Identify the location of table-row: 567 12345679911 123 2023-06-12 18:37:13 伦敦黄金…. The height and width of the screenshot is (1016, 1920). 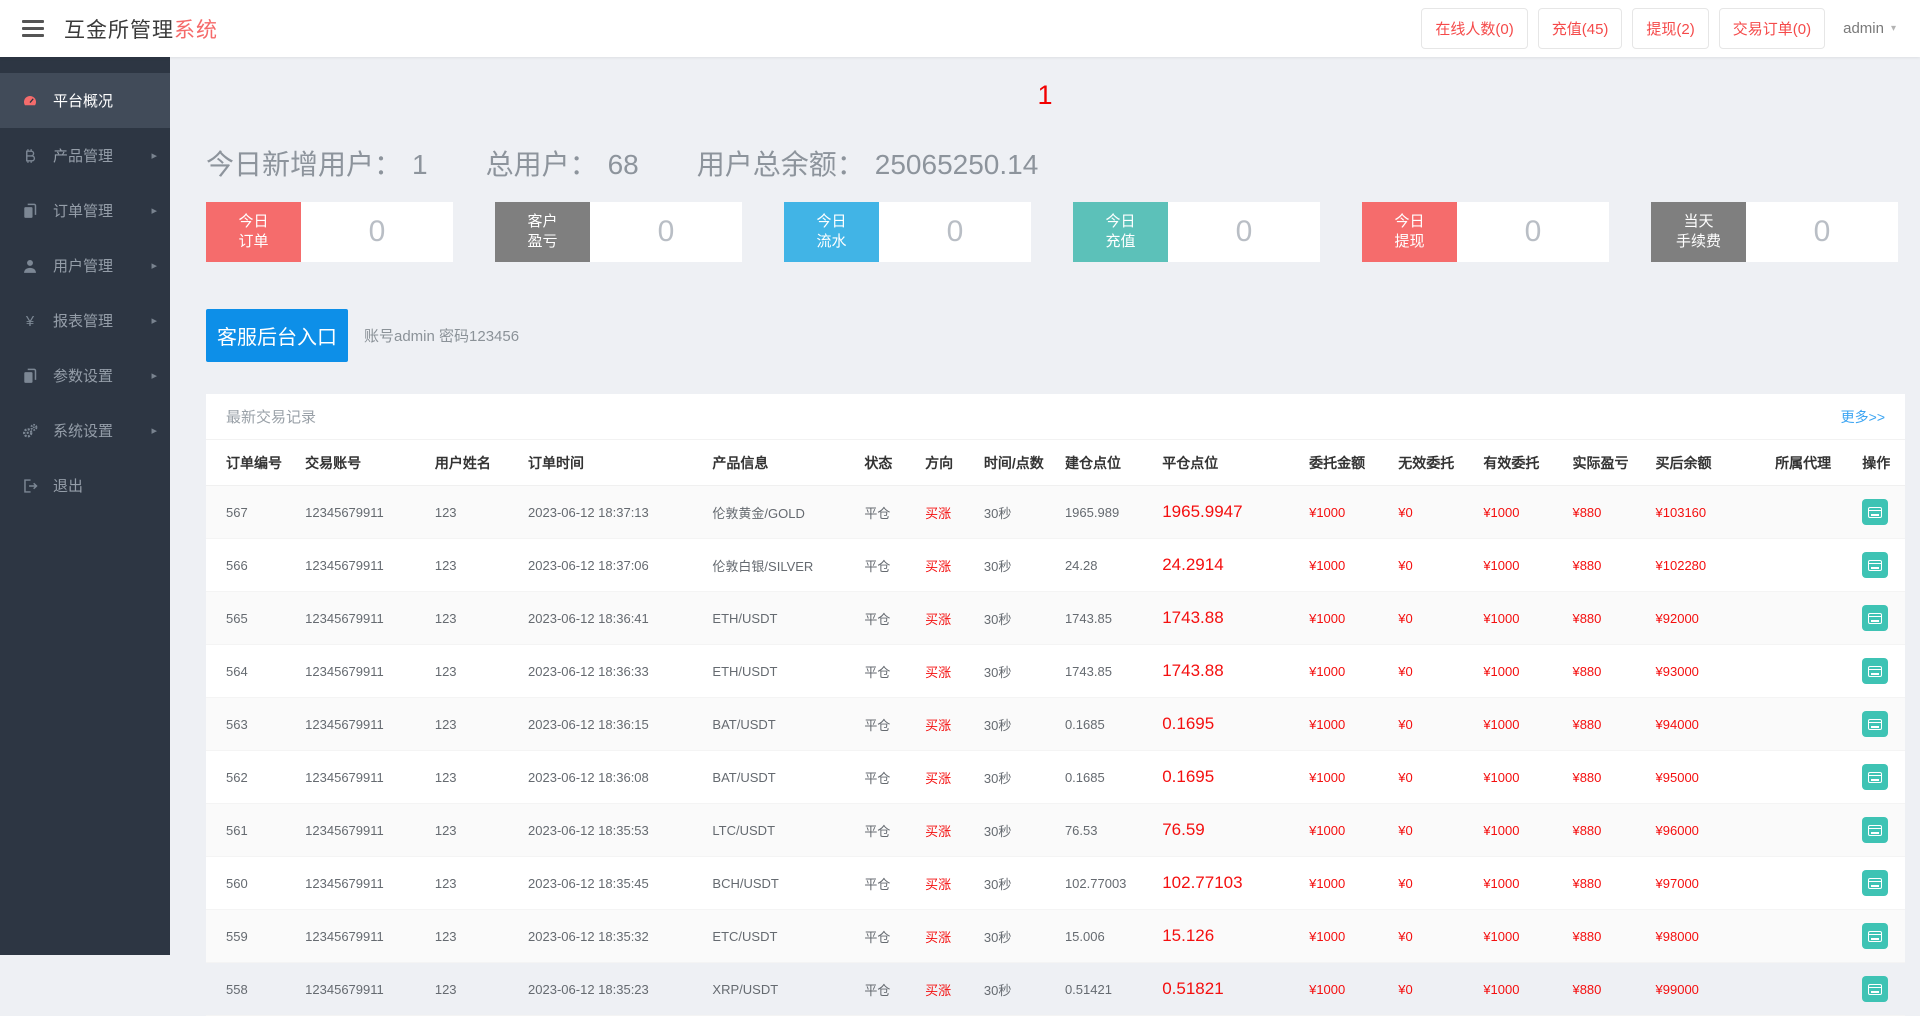
(1055, 512).